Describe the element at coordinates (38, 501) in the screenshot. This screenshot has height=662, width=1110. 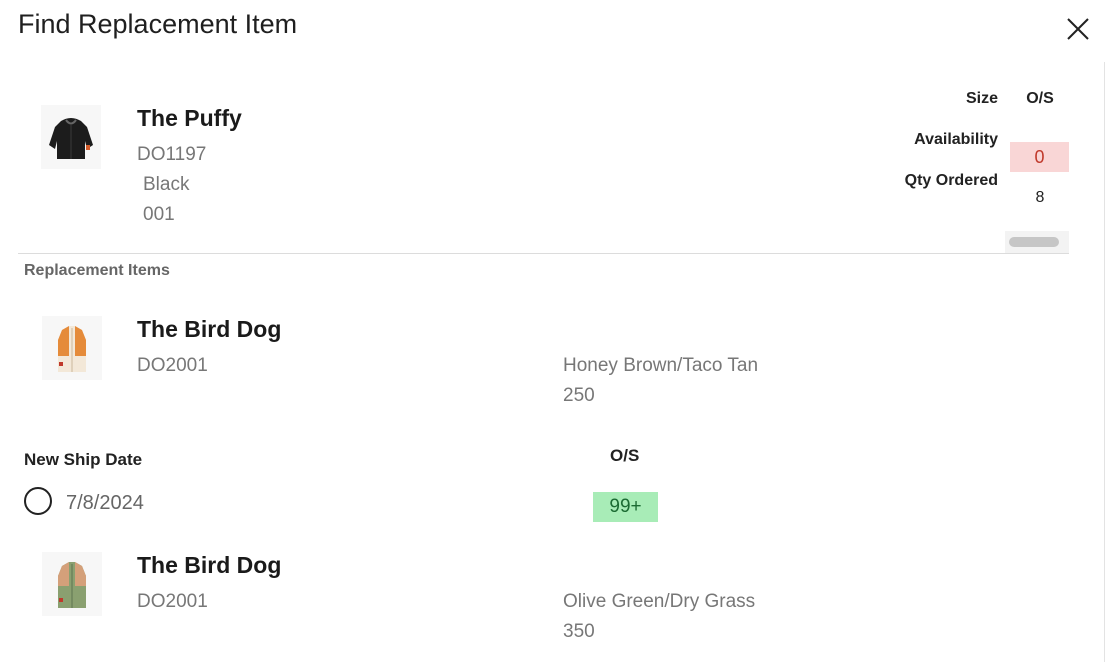
I see `ship-date-radio` at that location.